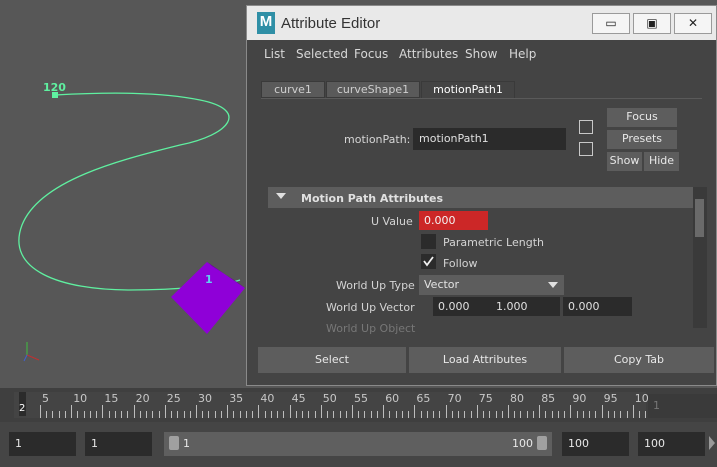 This screenshot has height=467, width=717. Describe the element at coordinates (481, 98) in the screenshot. I see `tab-divider` at that location.